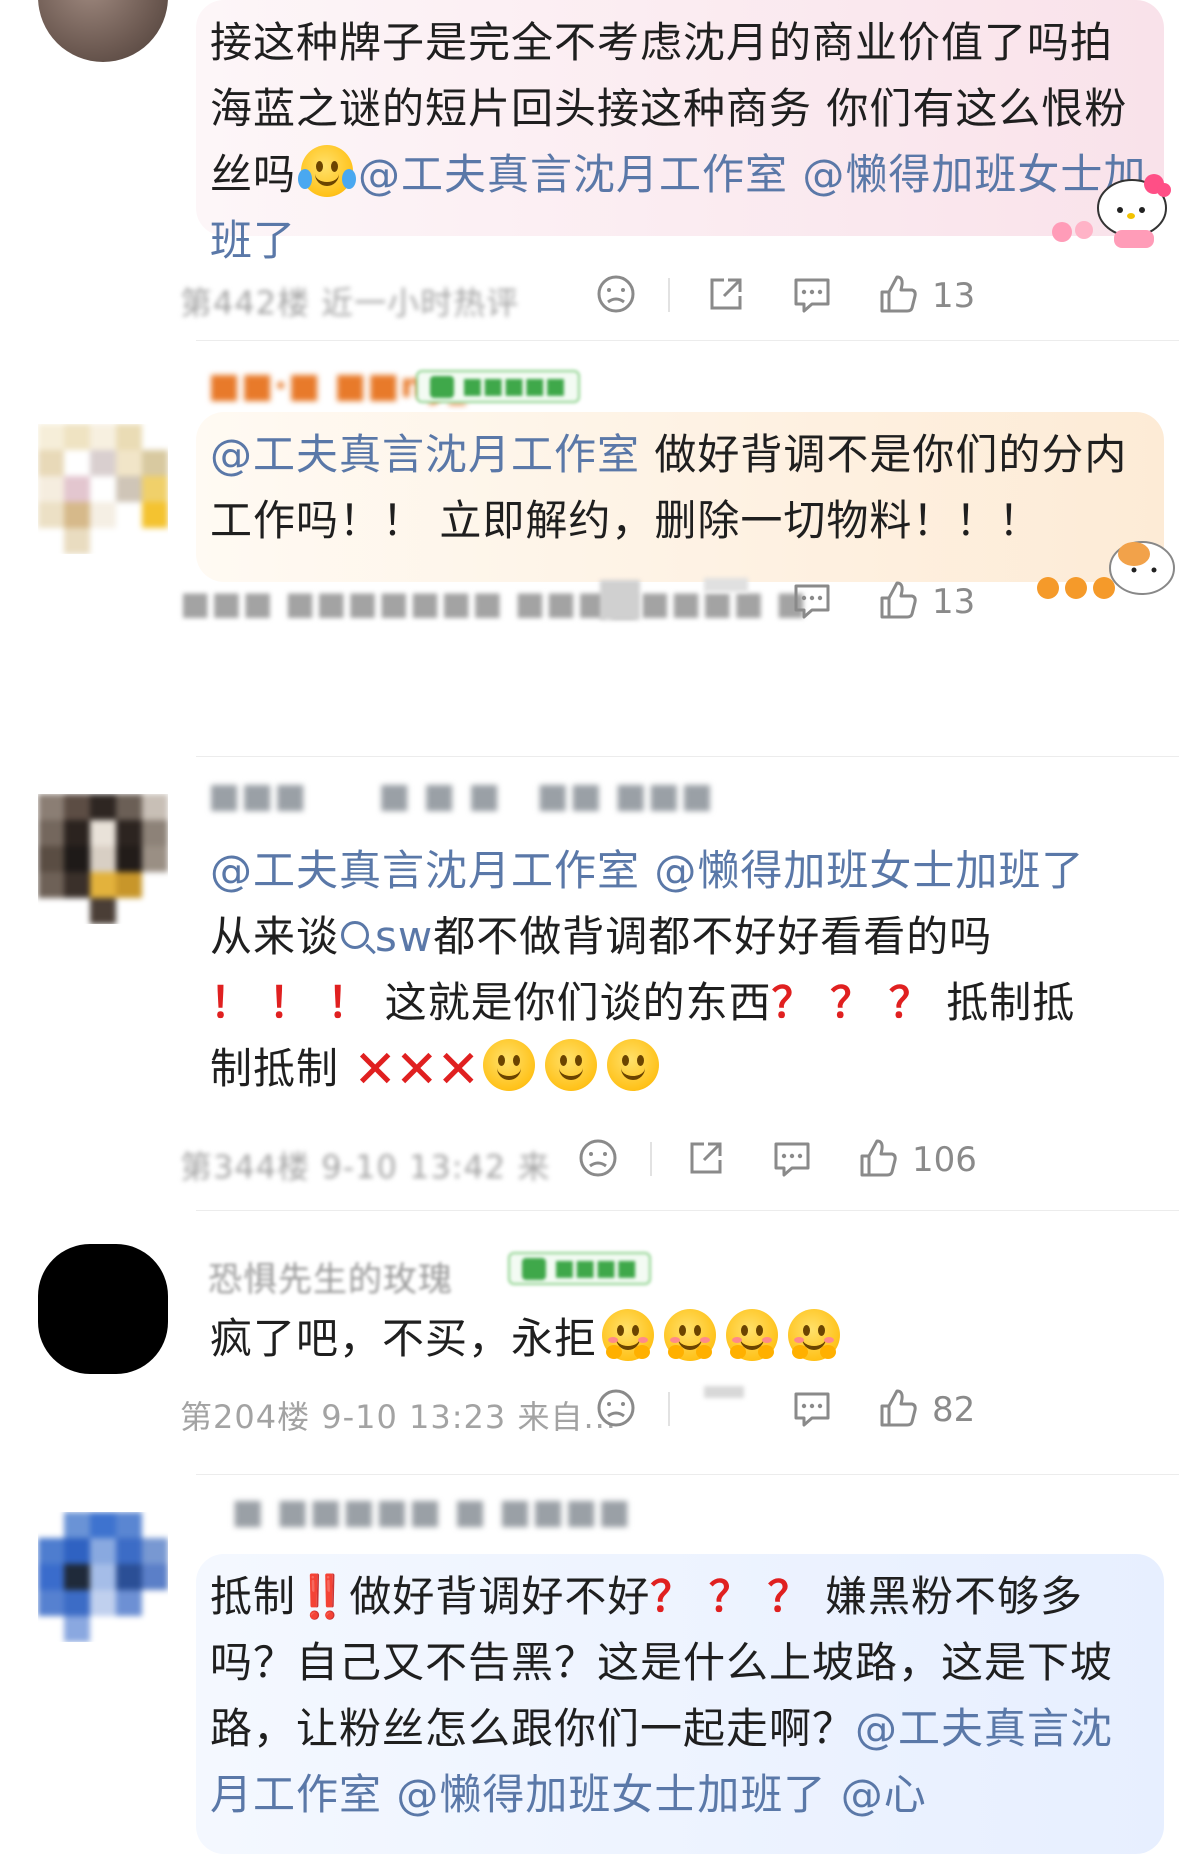  I want to click on comment-line-2: 从来谈 sw都不做背调都不好好看看的吗, so click(601, 936).